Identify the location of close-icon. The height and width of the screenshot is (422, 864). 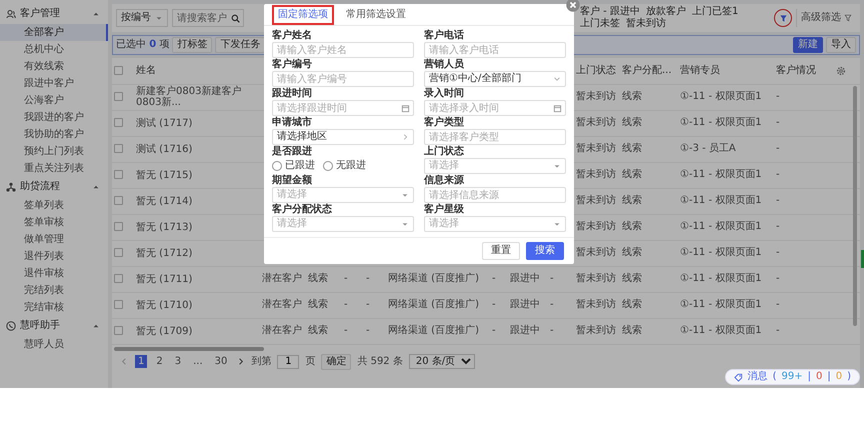
(573, 6).